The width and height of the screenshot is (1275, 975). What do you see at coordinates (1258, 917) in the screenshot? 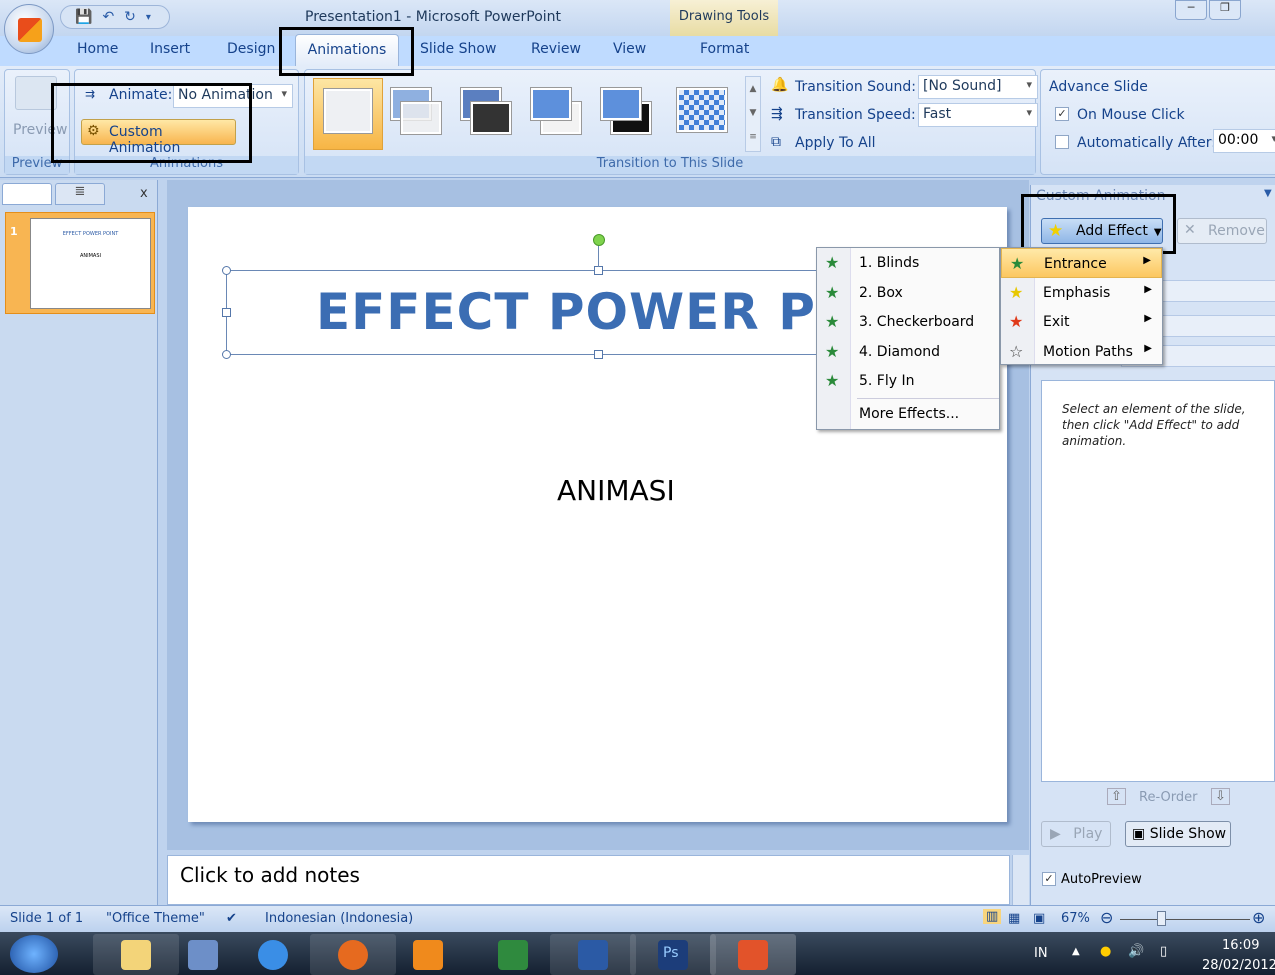
I see `zoom-in-icon: ⊕` at bounding box center [1258, 917].